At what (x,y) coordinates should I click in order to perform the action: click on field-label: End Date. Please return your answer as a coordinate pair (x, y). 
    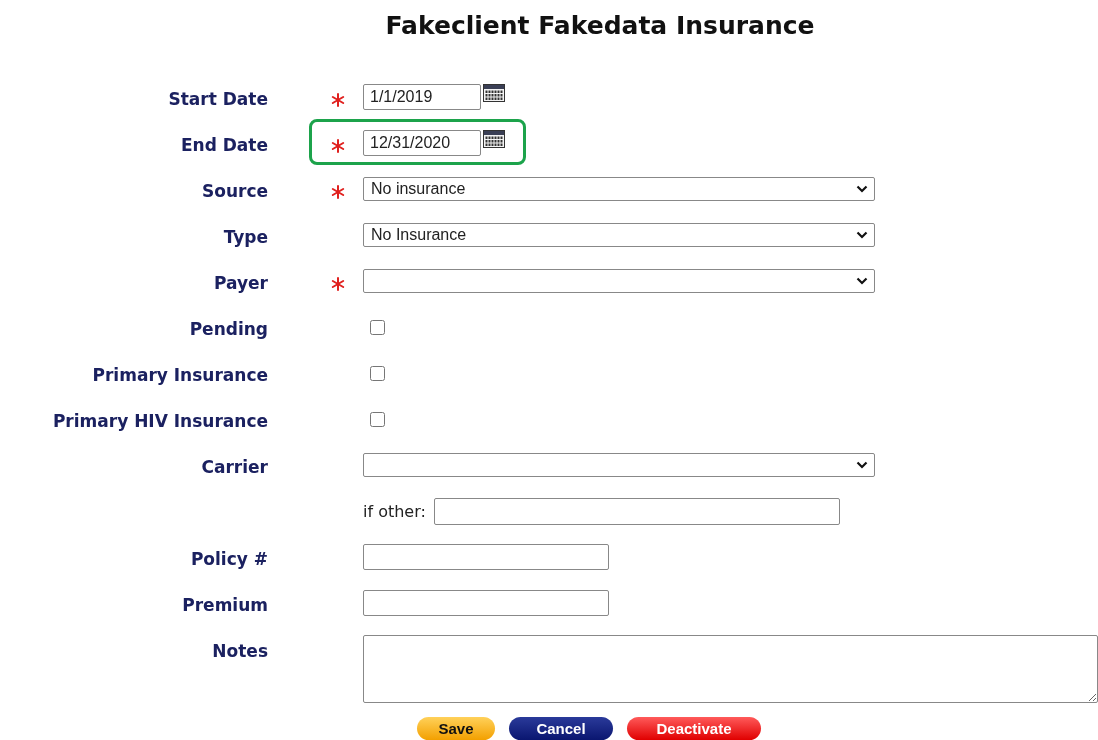
    Looking at the image, I should click on (224, 145).